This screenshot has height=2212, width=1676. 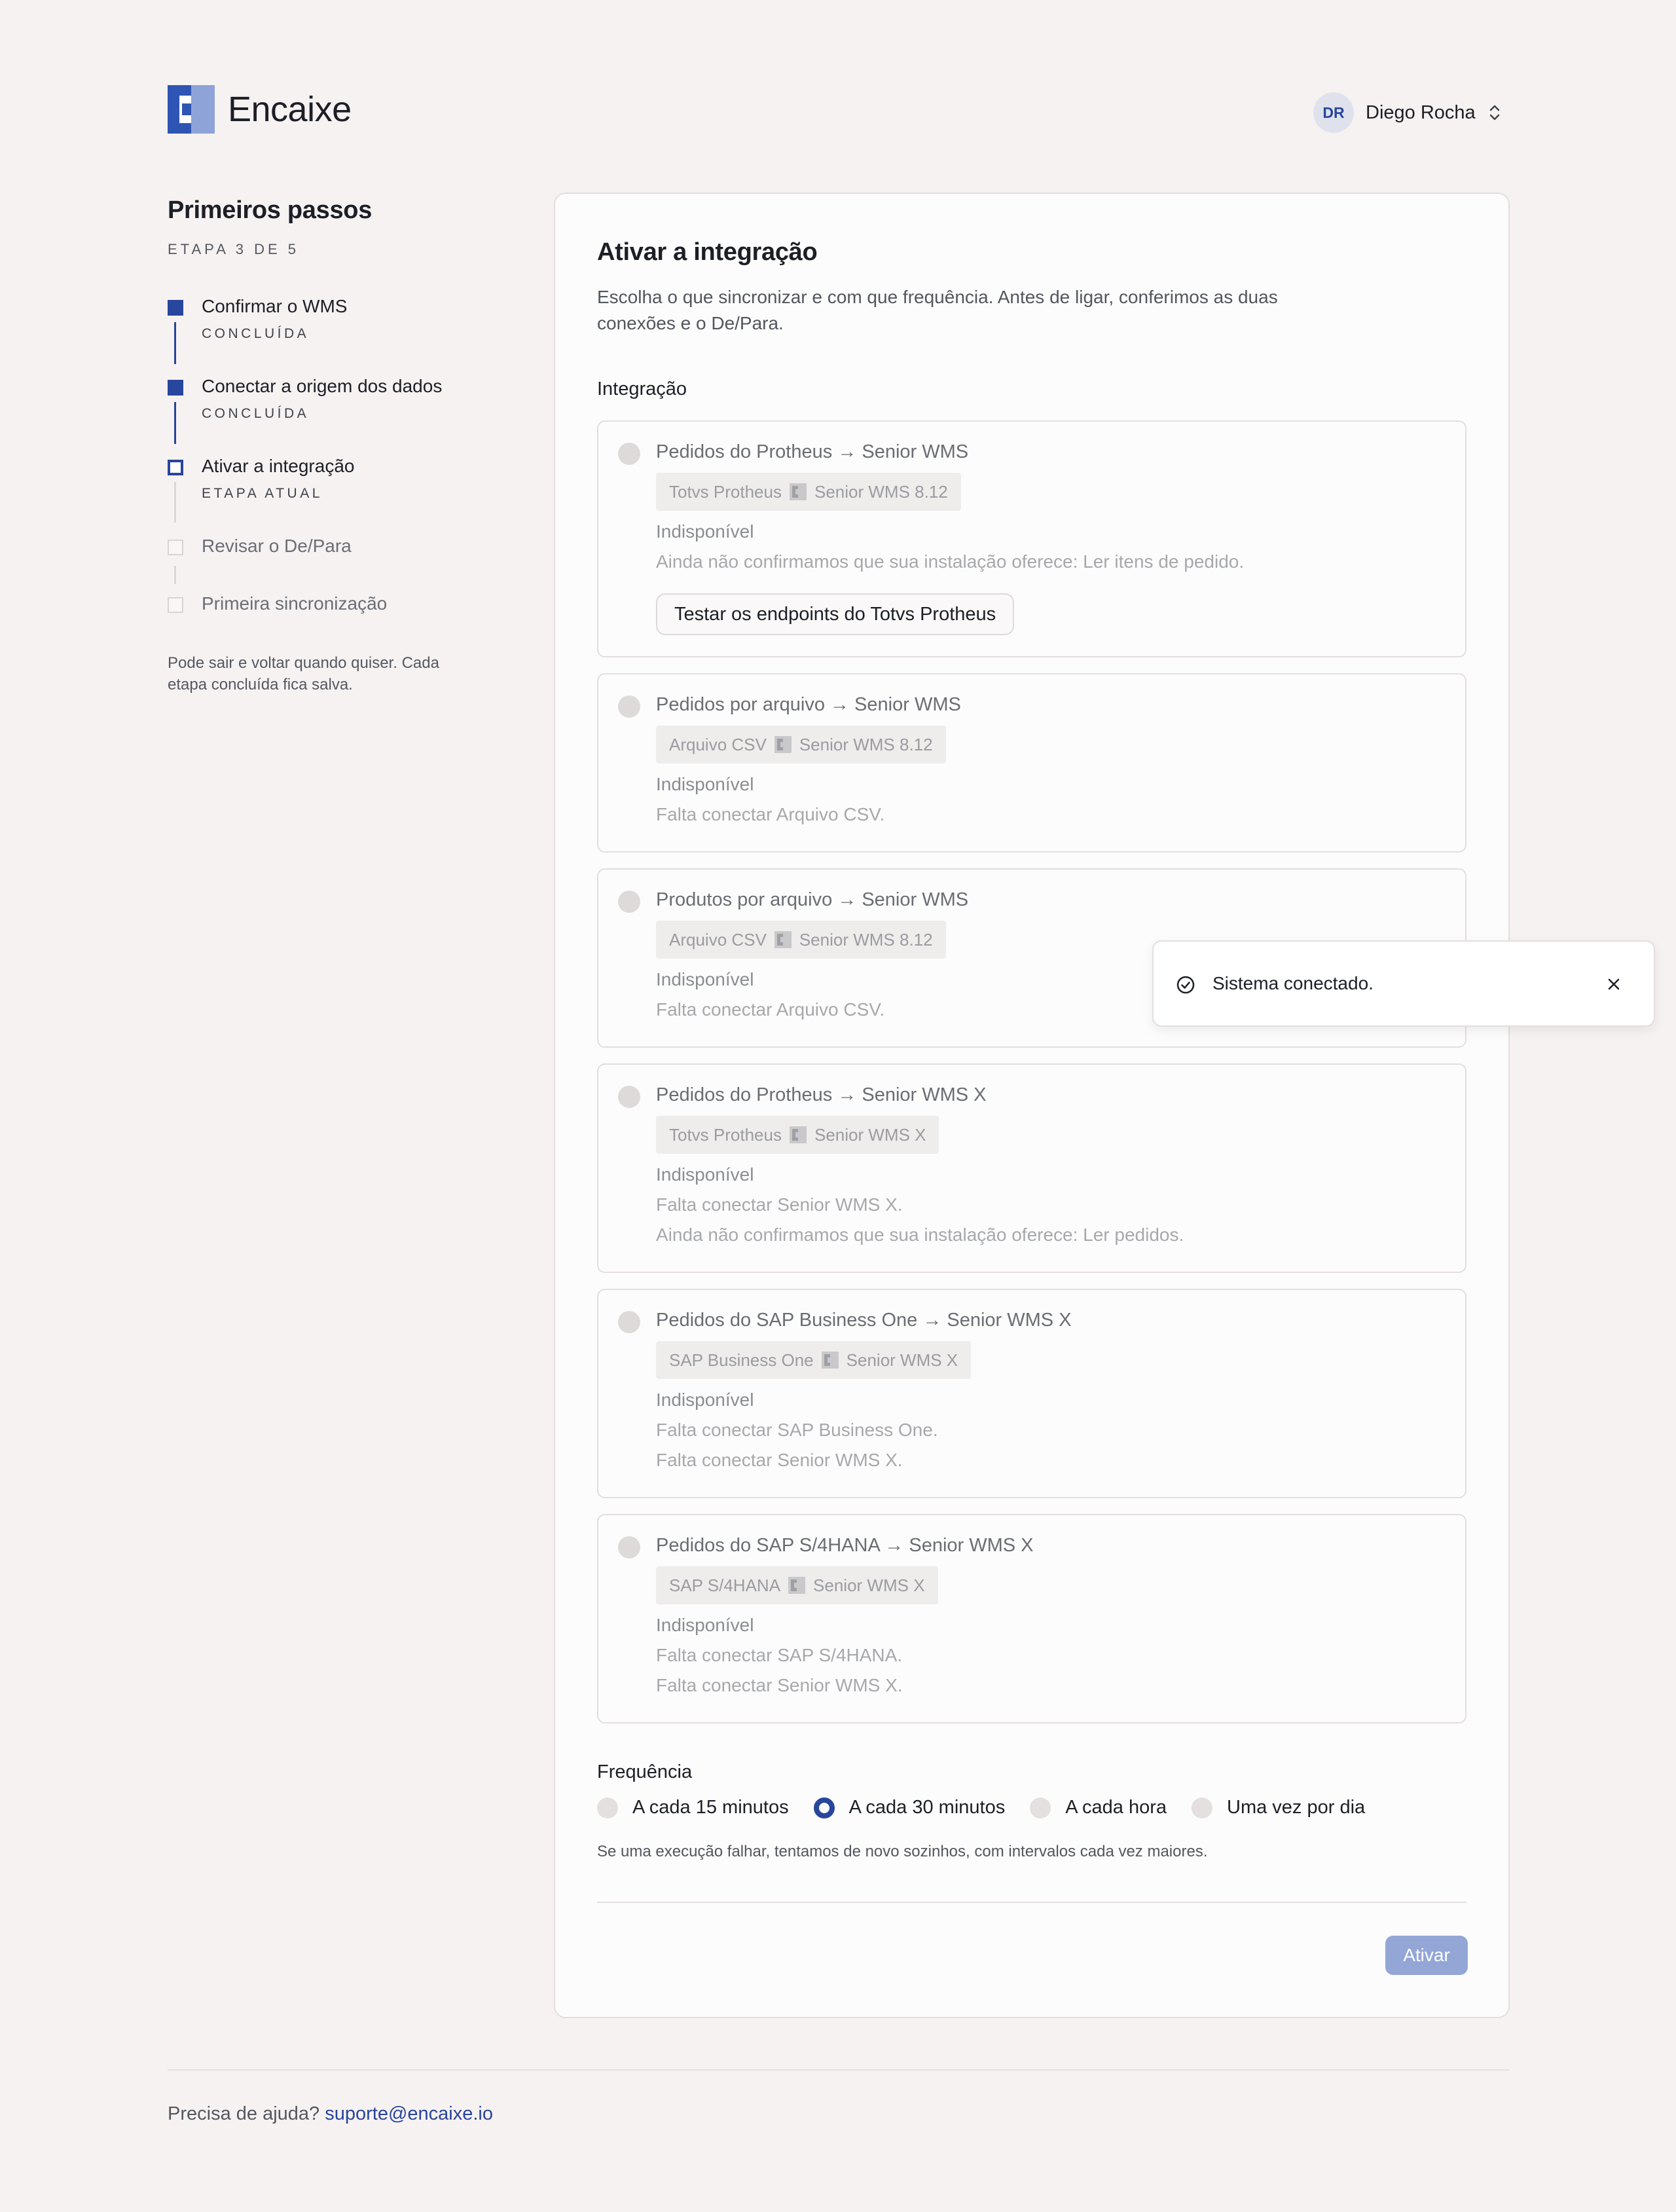 I want to click on integration-title: Produtos por arquivo → Senior WMS, so click(x=812, y=899).